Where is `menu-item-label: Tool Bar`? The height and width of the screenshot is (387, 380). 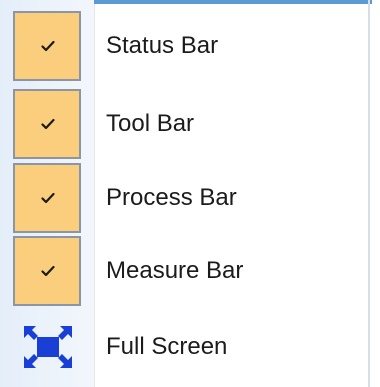
menu-item-label: Tool Bar is located at coordinates (150, 123).